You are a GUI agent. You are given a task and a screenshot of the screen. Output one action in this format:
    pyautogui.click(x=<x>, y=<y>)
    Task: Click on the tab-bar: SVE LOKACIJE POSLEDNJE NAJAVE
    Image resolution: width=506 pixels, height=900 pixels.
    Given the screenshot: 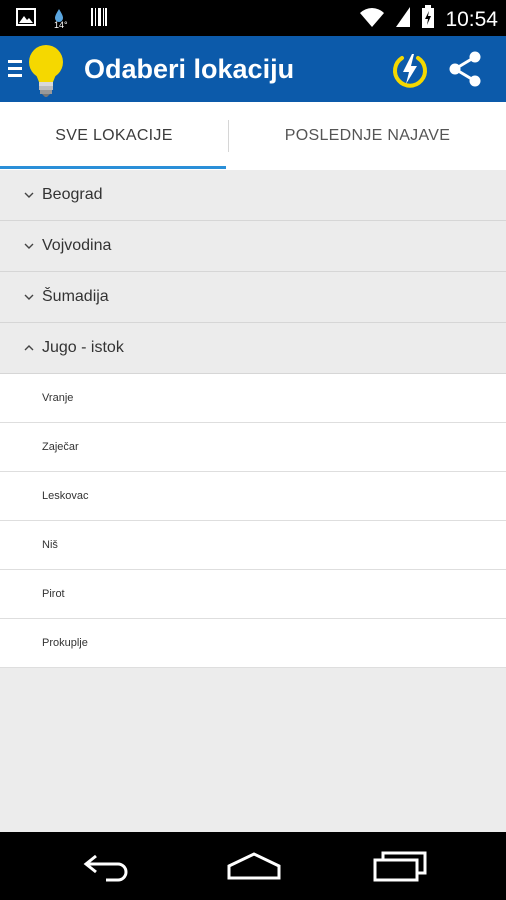 What is the action you would take?
    pyautogui.click(x=253, y=136)
    